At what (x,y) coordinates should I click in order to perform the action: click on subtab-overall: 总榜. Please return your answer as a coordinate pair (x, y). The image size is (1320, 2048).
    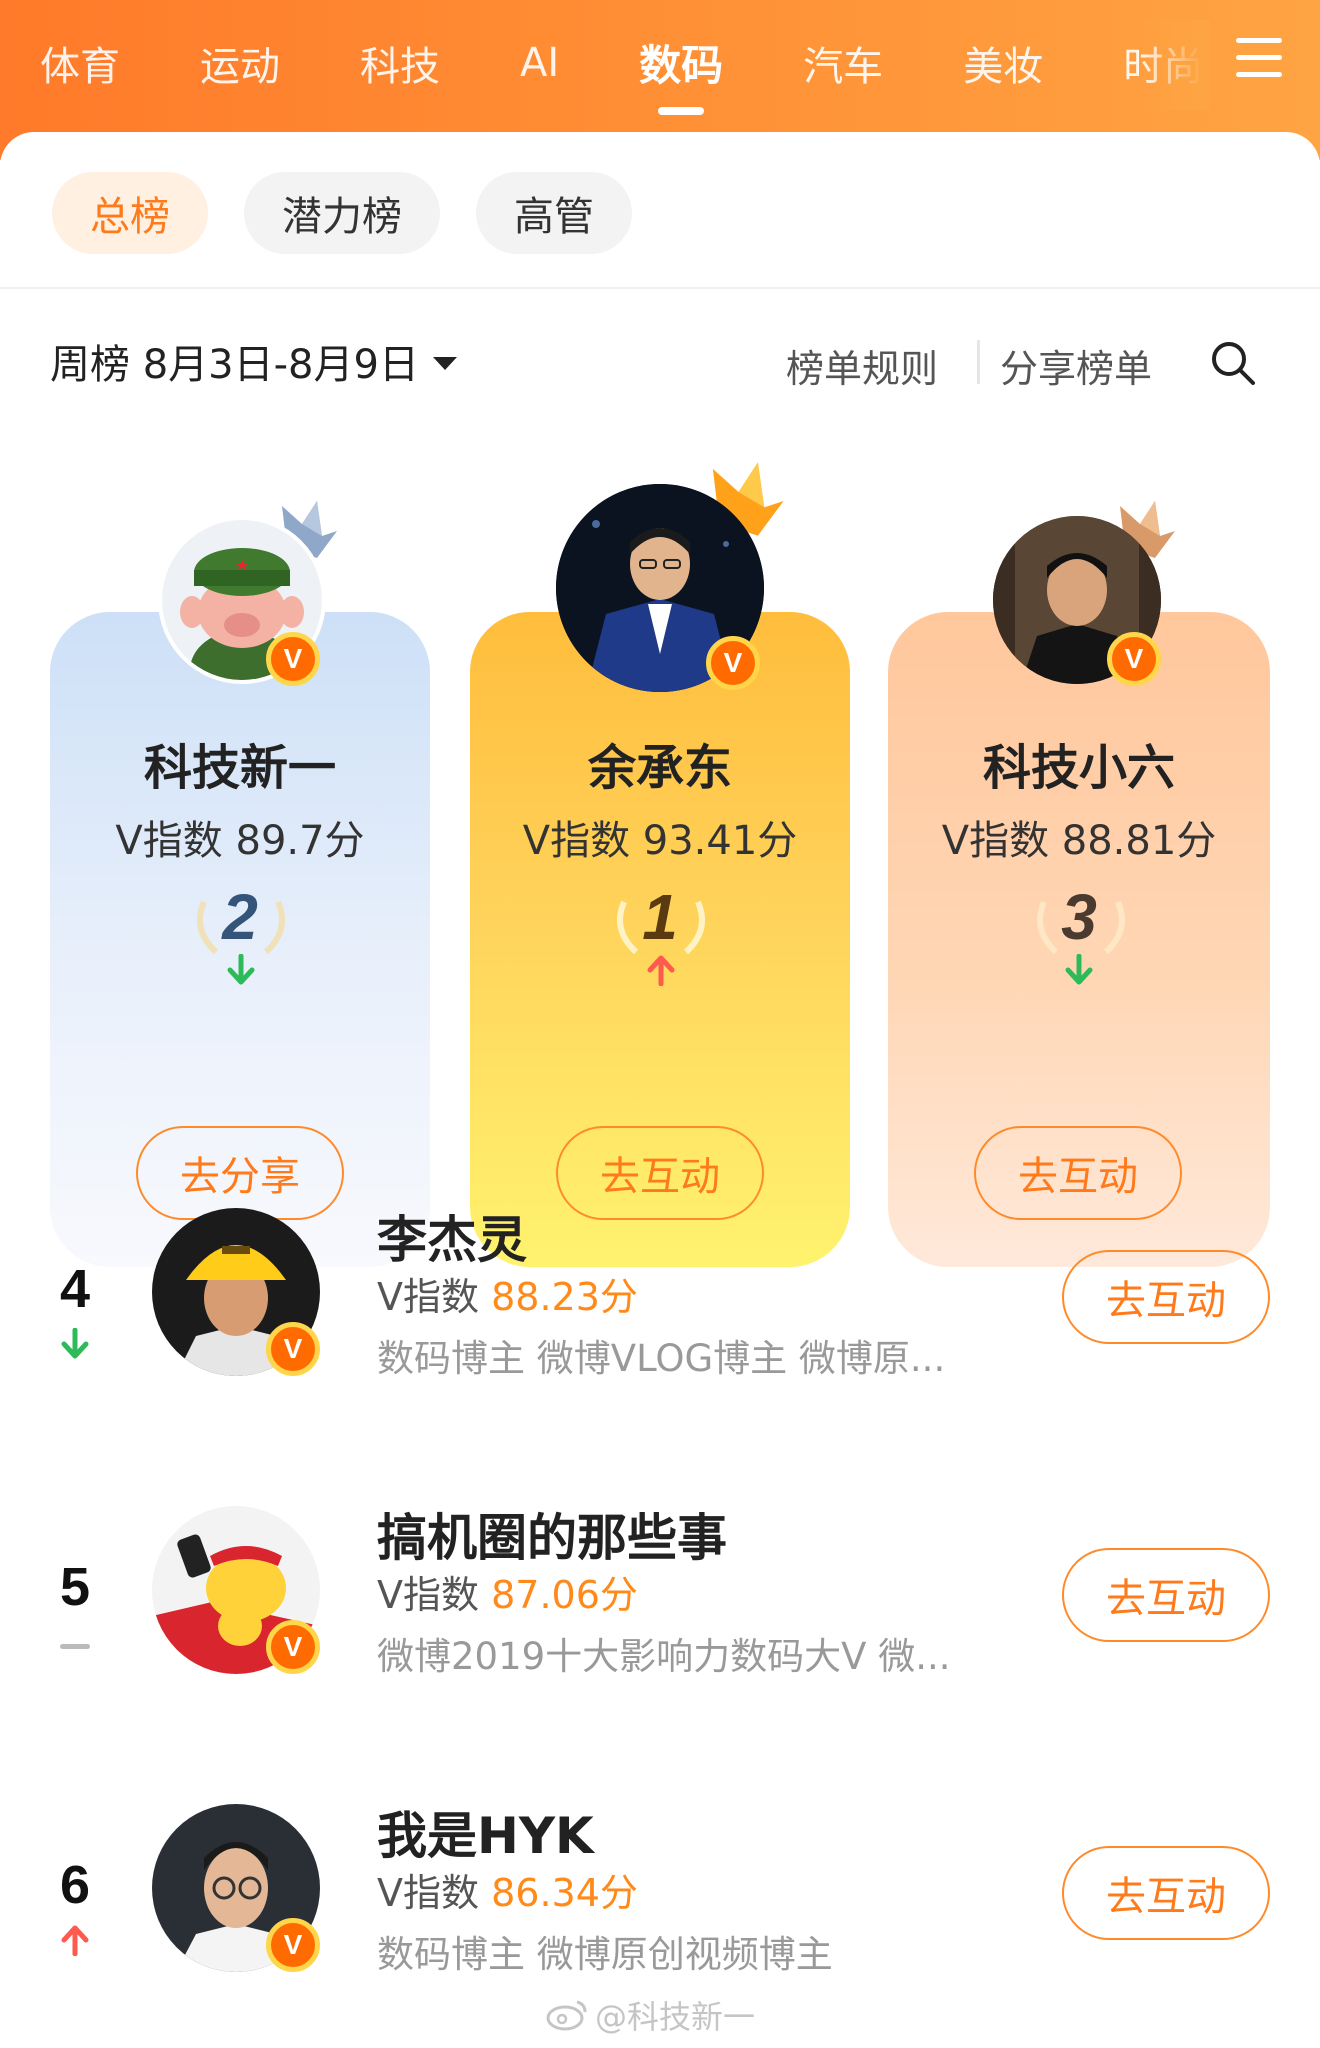
    Looking at the image, I should click on (130, 213).